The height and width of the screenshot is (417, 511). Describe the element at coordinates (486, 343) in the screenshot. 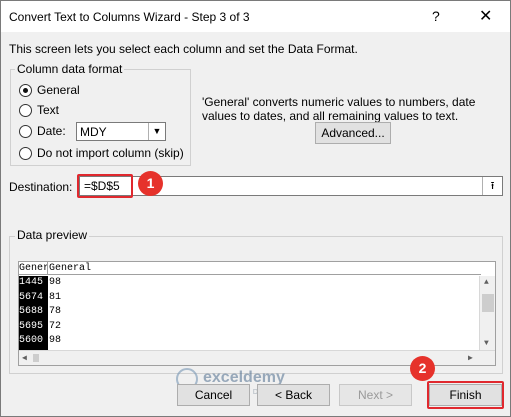

I see `scroll-down-icon: ▼` at that location.